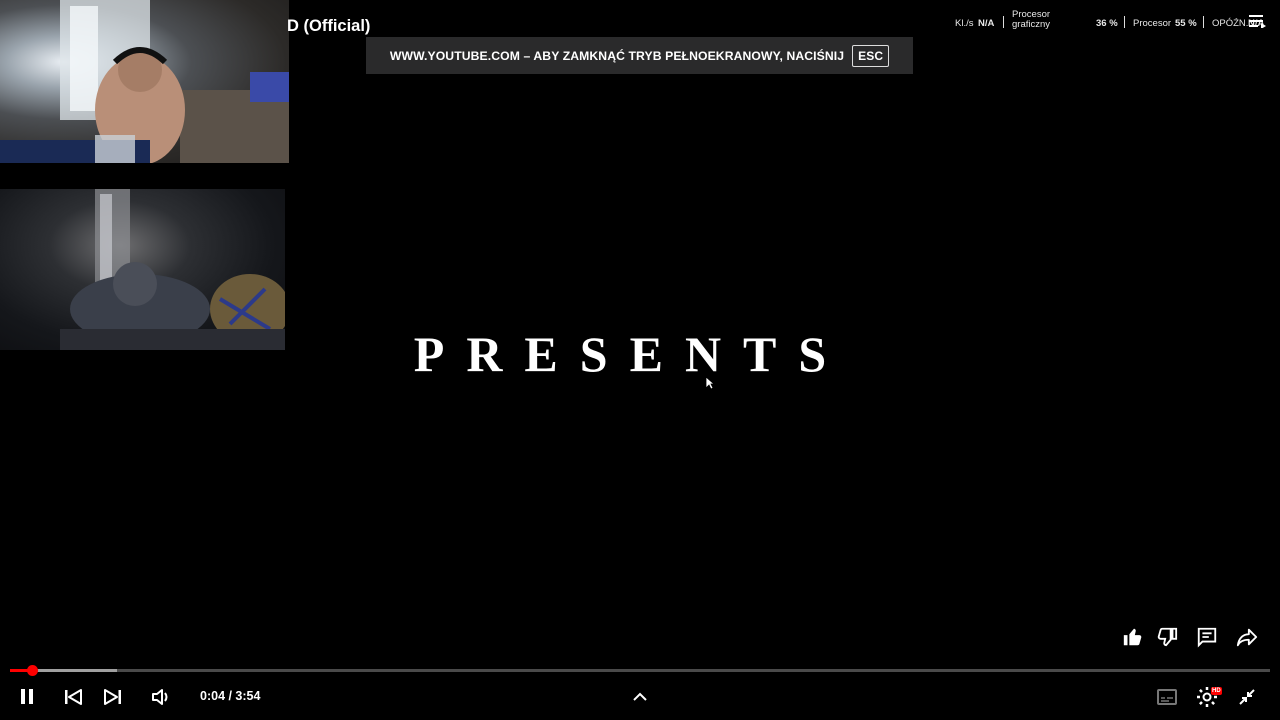 The width and height of the screenshot is (1280, 720). Describe the element at coordinates (640, 697) in the screenshot. I see `chevron-up-icon` at that location.